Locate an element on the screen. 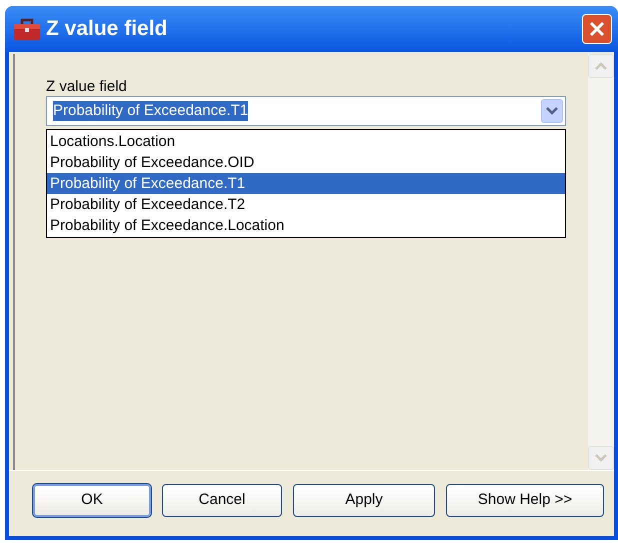 This screenshot has height=543, width=618. dropdown-option: Locations.Location is located at coordinates (306, 141).